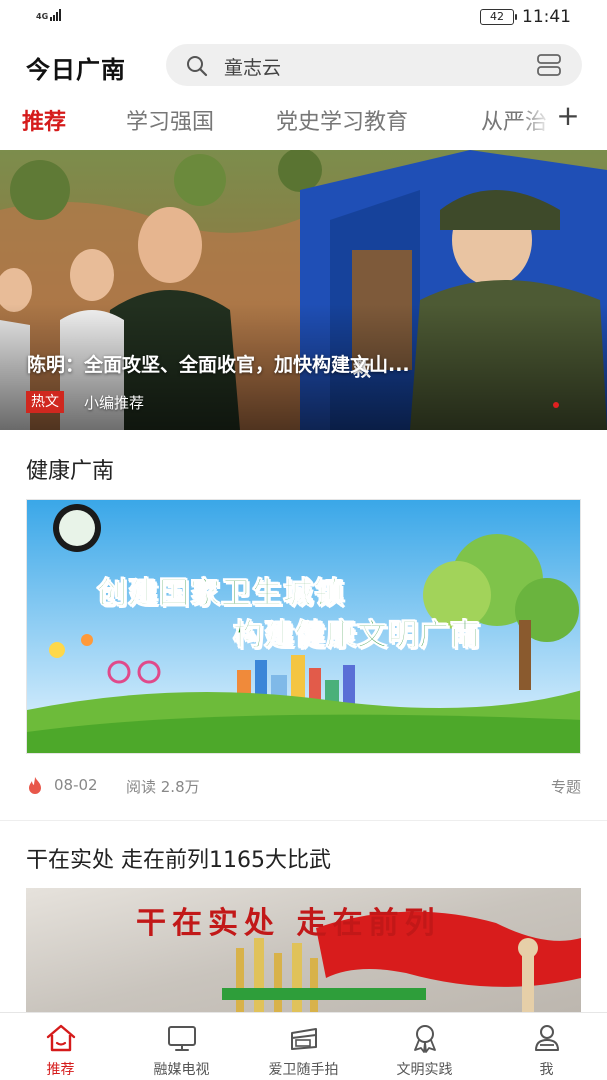  Describe the element at coordinates (76, 785) in the screenshot. I see `article-date: 08-02` at that location.